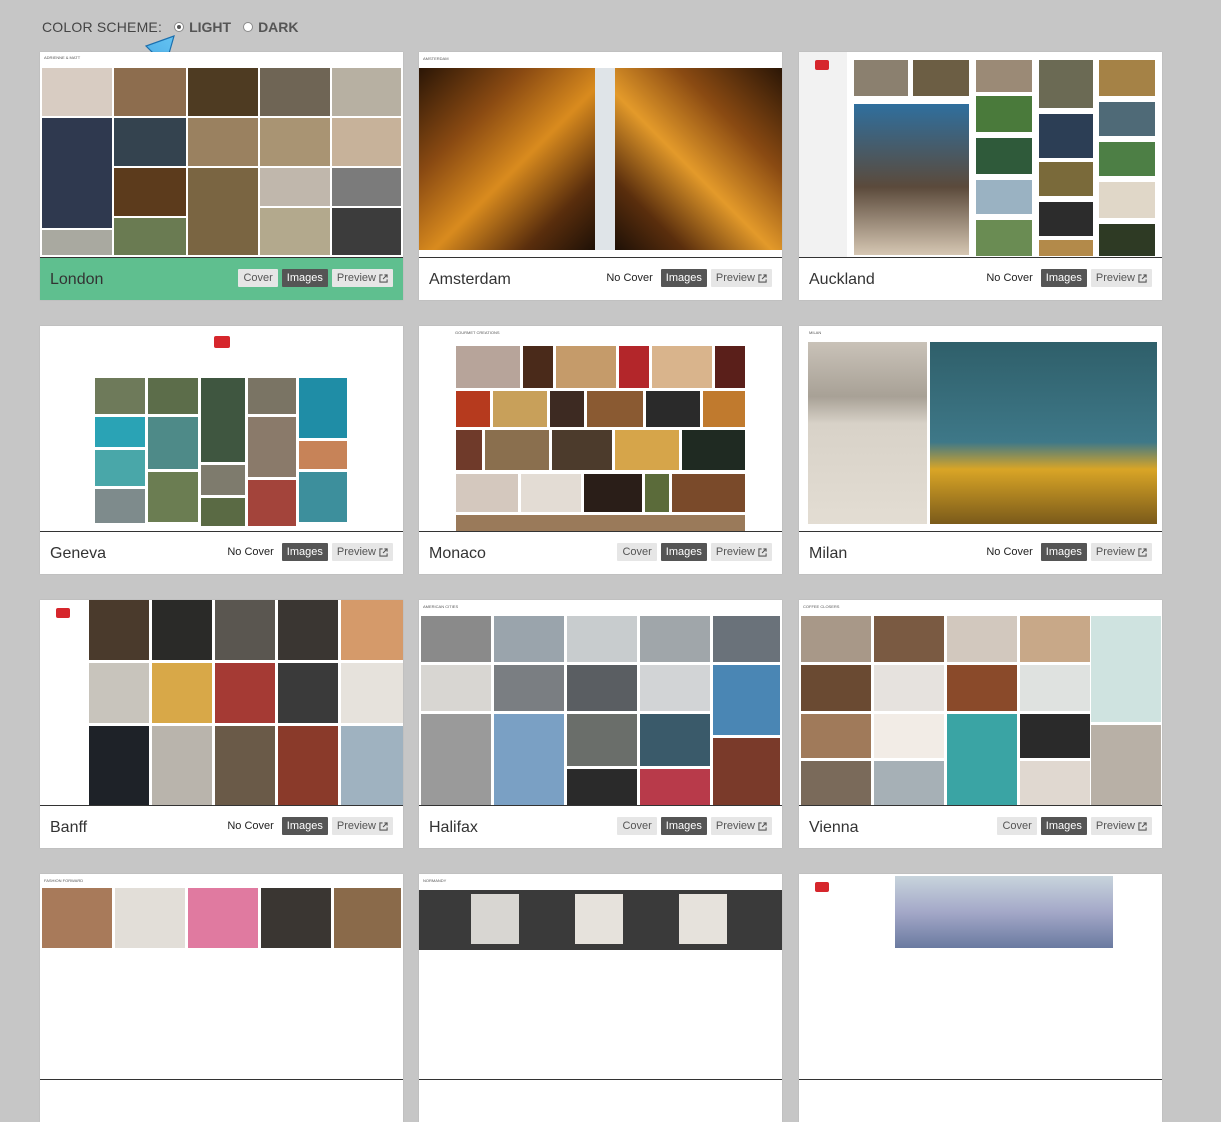 The width and height of the screenshot is (1221, 1122). I want to click on scheme-option-light: LIGHT, so click(202, 27).